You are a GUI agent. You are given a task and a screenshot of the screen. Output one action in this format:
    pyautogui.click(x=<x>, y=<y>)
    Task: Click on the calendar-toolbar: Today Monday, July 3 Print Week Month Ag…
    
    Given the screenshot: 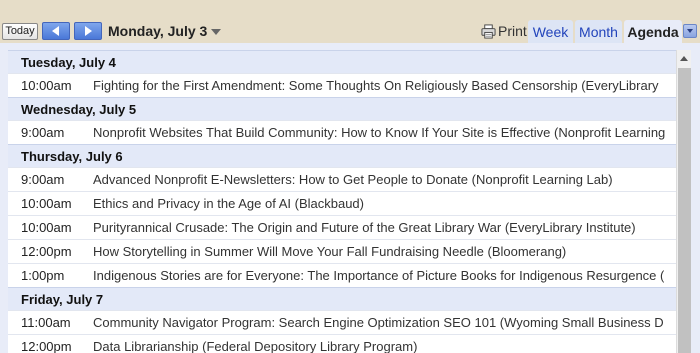 What is the action you would take?
    pyautogui.click(x=350, y=21)
    